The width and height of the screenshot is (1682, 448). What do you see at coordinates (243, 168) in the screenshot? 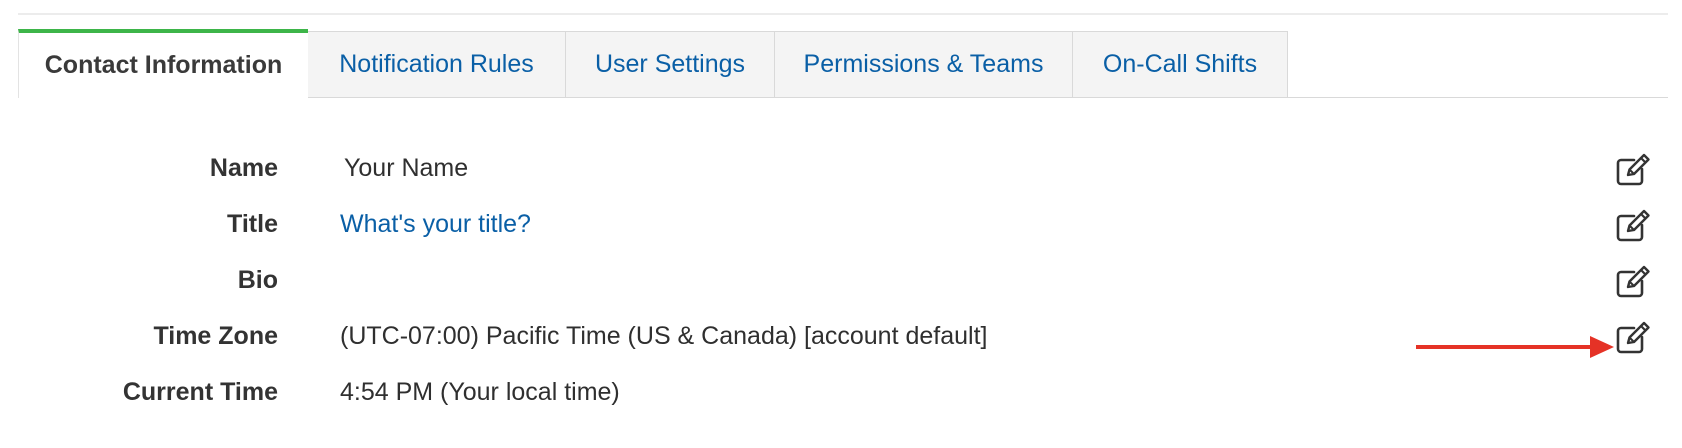
I see `name-label: Name` at bounding box center [243, 168].